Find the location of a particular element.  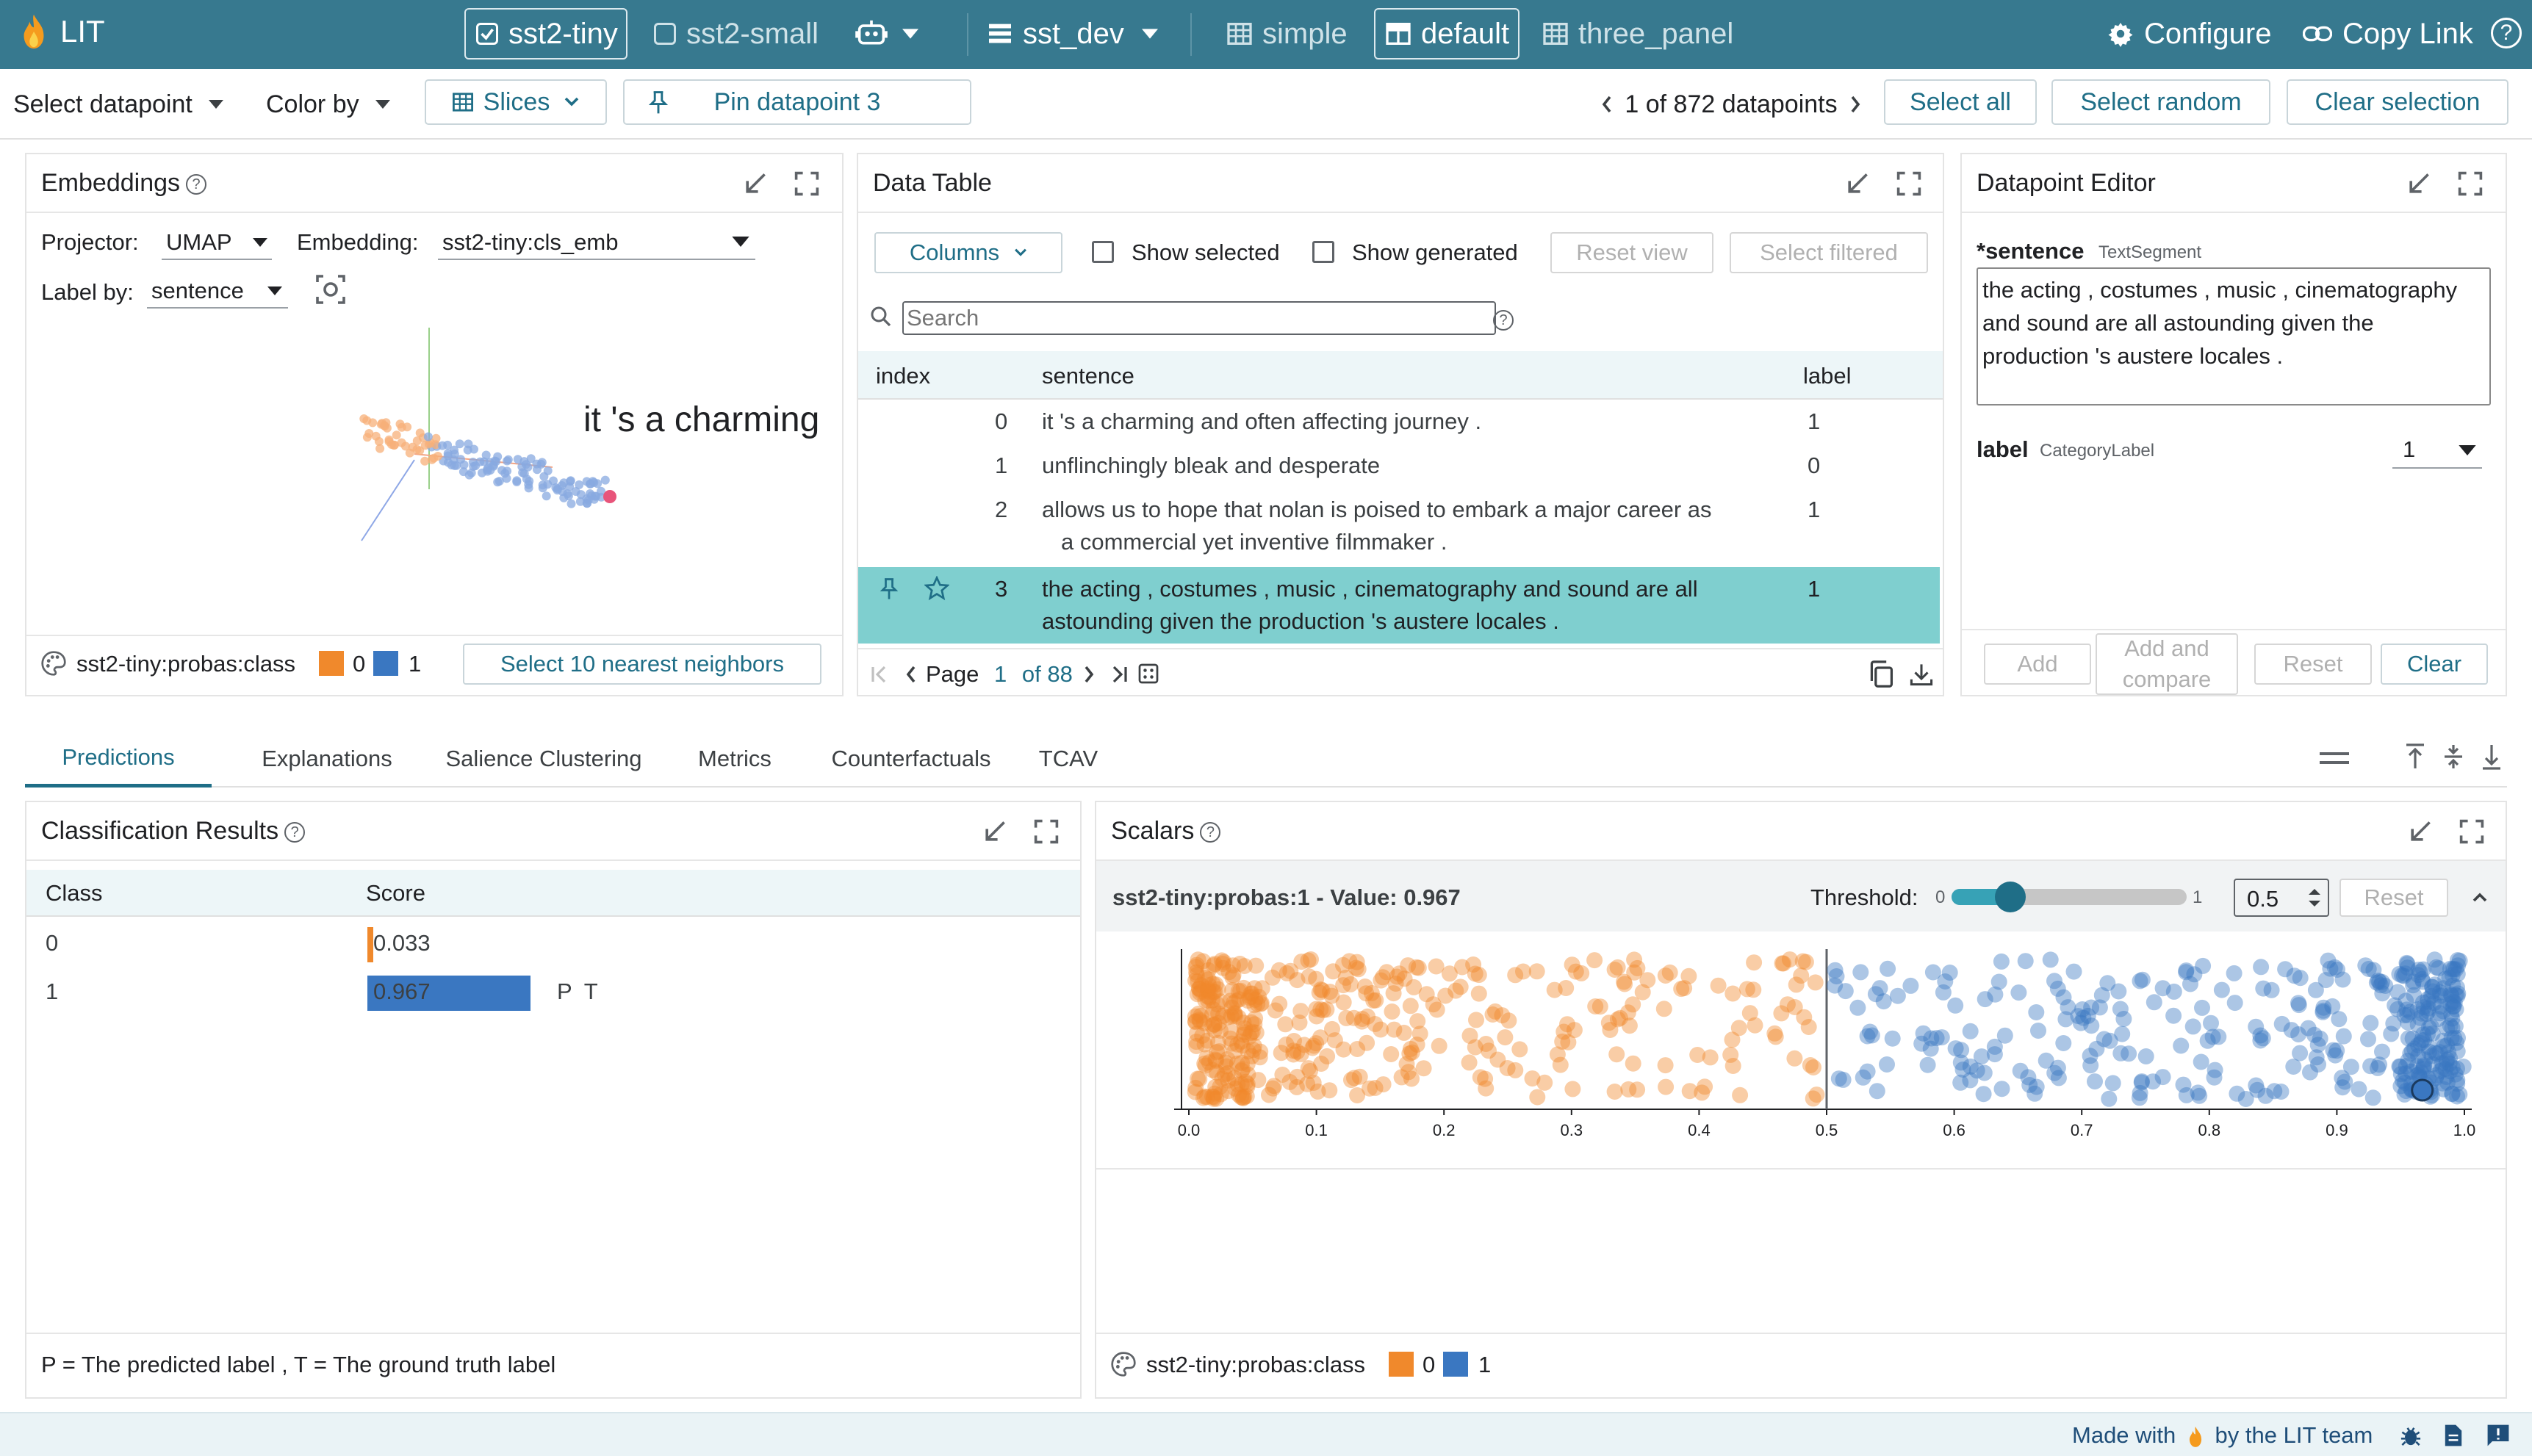

table-row: 1 unflinchingly bleak and desperate 0 is located at coordinates (1399, 466).